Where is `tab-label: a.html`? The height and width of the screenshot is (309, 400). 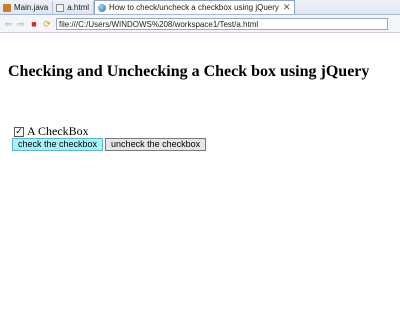 tab-label: a.html is located at coordinates (78, 7).